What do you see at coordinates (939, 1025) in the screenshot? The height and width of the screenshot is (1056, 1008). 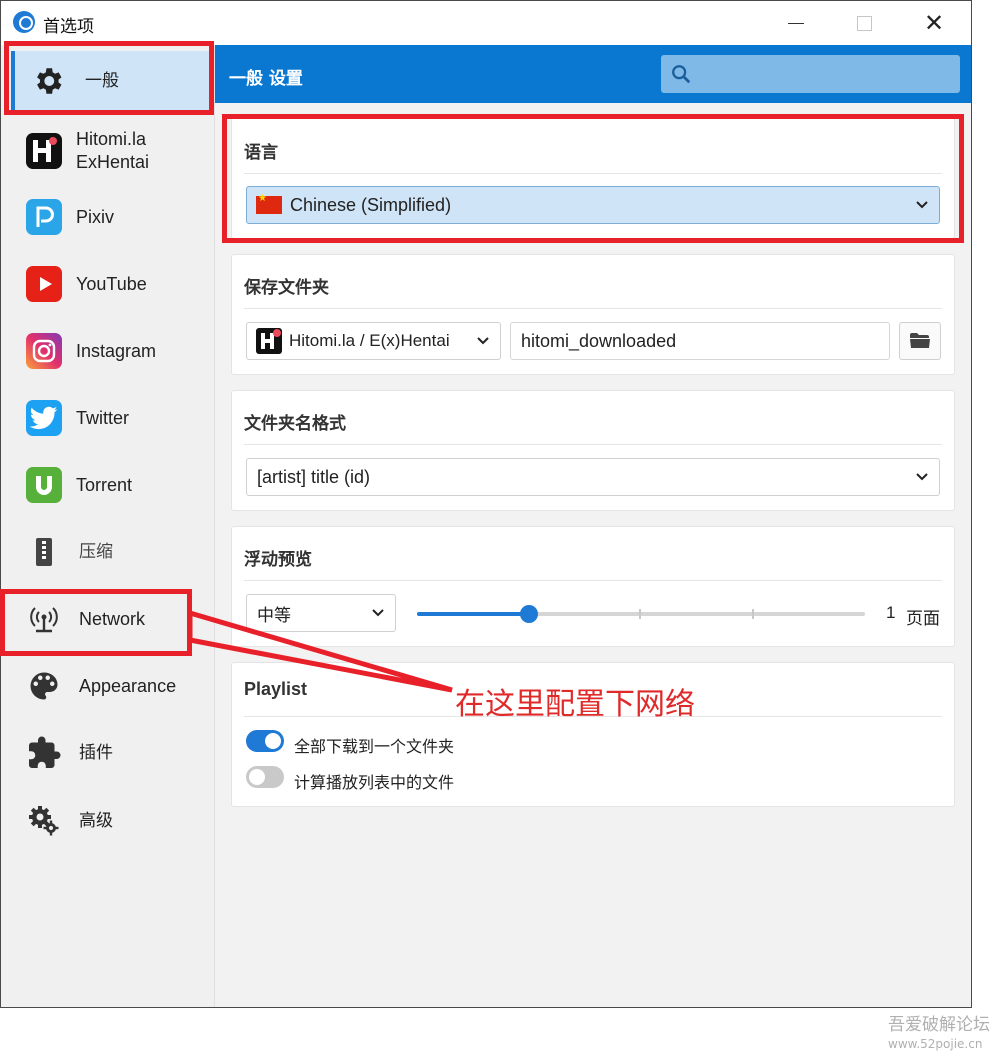 I see `watermark-line-1: 吾爱破解论坛` at bounding box center [939, 1025].